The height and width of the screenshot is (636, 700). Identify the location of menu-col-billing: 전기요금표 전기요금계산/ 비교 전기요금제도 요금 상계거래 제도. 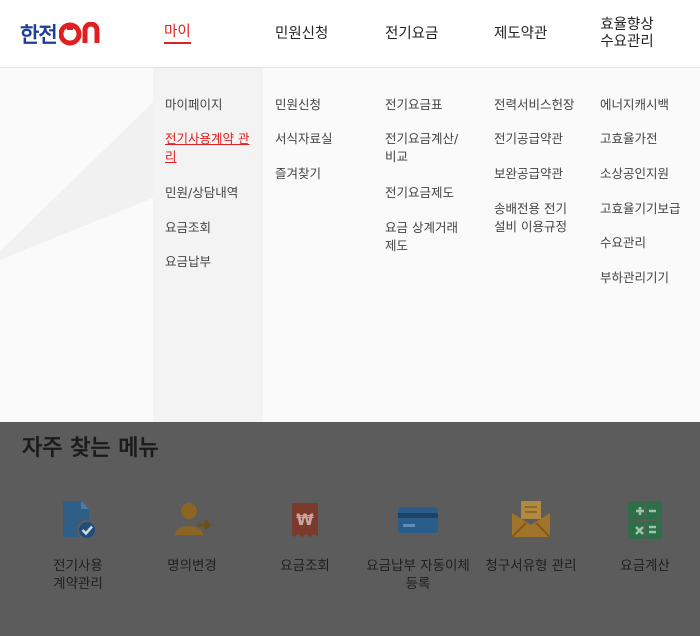
(435, 245).